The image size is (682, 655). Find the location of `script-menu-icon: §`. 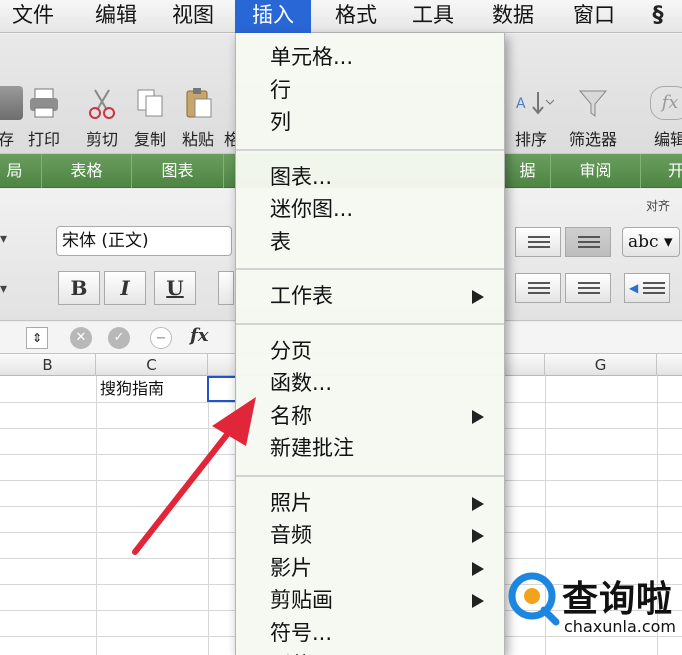

script-menu-icon: § is located at coordinates (658, 16).